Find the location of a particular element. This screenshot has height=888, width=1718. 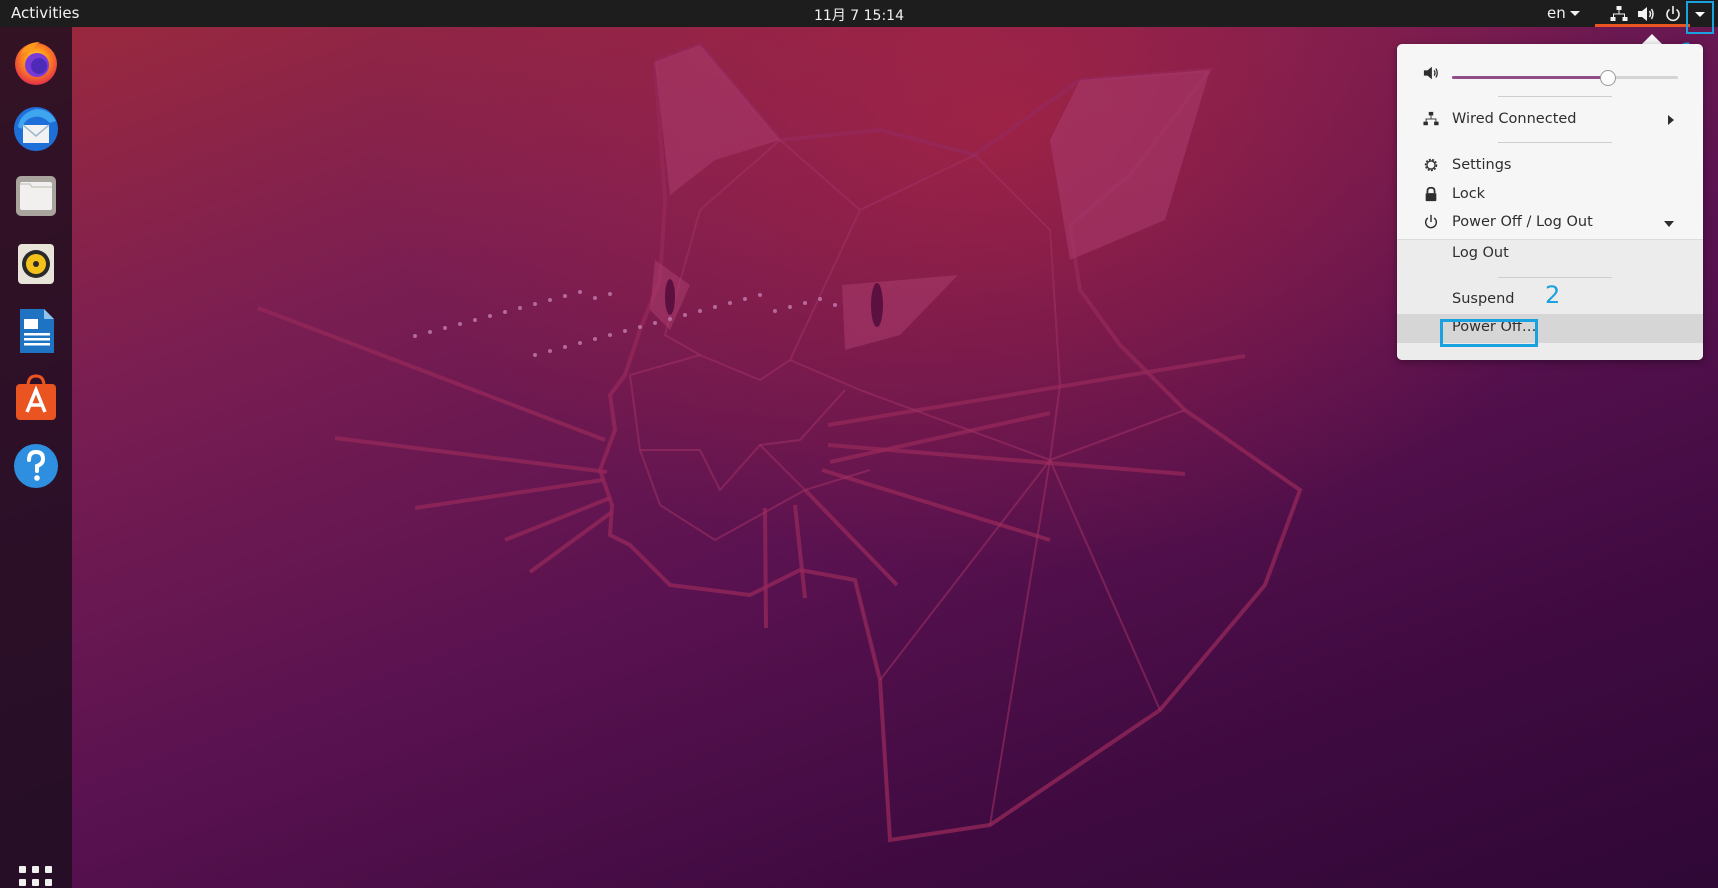

power-off-log-out-item: Power Off / Log Out is located at coordinates (1550, 223).